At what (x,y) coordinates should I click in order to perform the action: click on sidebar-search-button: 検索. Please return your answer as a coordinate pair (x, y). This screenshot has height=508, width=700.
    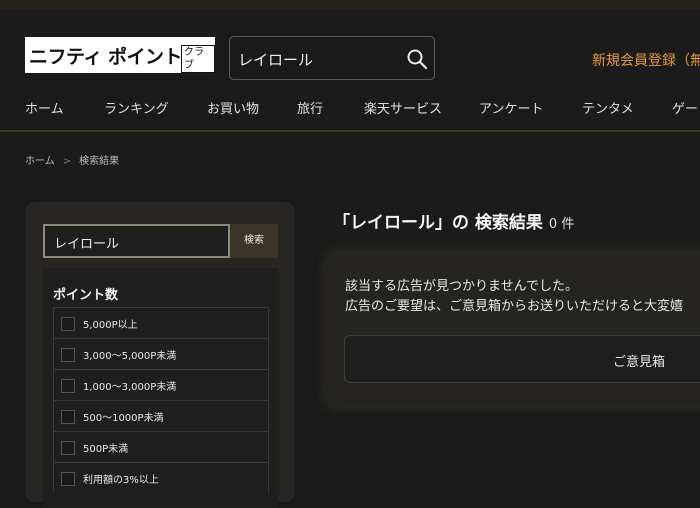
    Looking at the image, I should click on (254, 241).